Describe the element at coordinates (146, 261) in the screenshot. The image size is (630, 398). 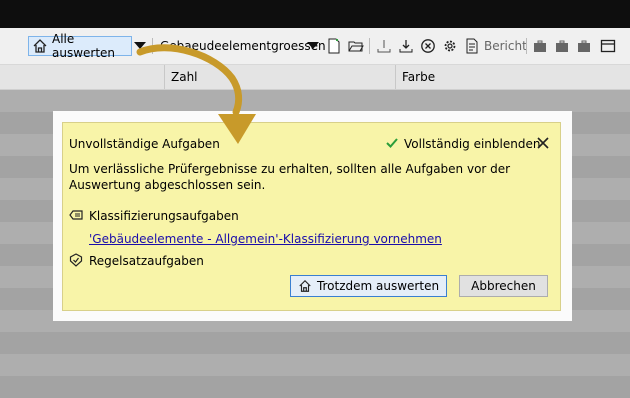
I see `ruleset-heading: Regelsatzaufgaben` at that location.